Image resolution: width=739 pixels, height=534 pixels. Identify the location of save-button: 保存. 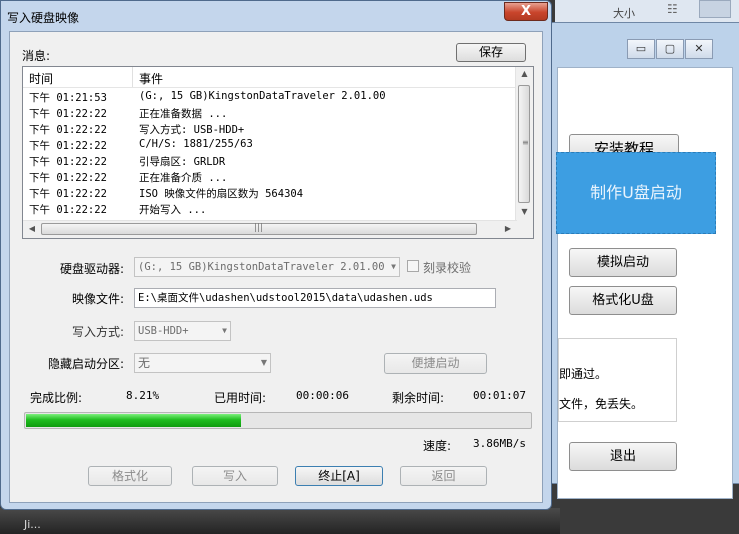
(491, 52).